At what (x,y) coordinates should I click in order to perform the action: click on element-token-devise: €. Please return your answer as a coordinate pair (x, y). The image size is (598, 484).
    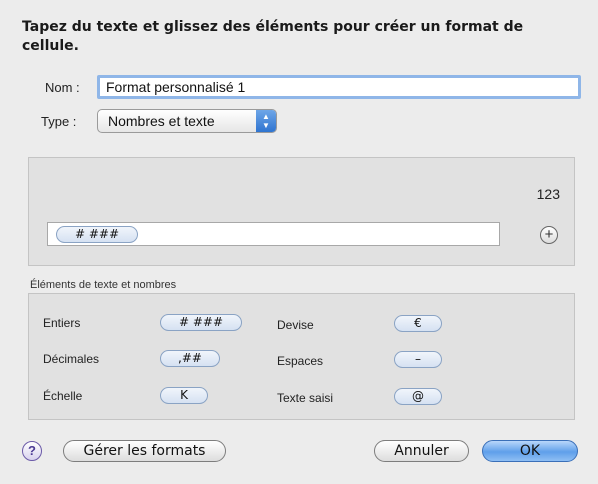
    Looking at the image, I should click on (418, 323).